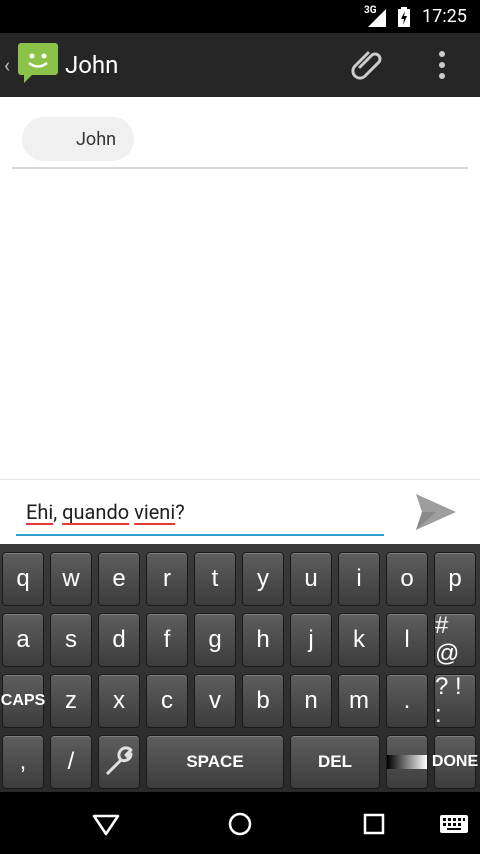 Image resolution: width=480 pixels, height=854 pixels. What do you see at coordinates (200, 535) in the screenshot?
I see `message-input-underline` at bounding box center [200, 535].